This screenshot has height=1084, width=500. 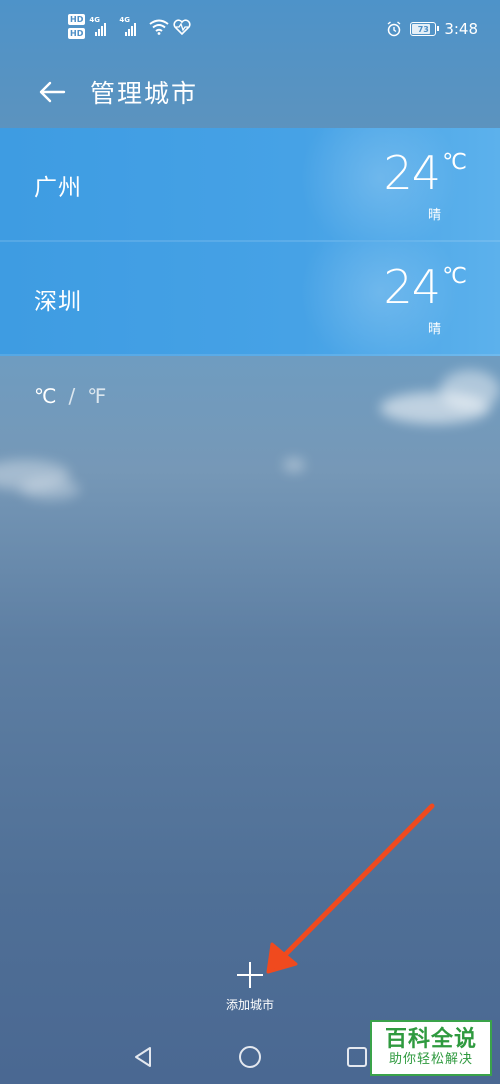 I want to click on nav-back-button, so click(x=143, y=1057).